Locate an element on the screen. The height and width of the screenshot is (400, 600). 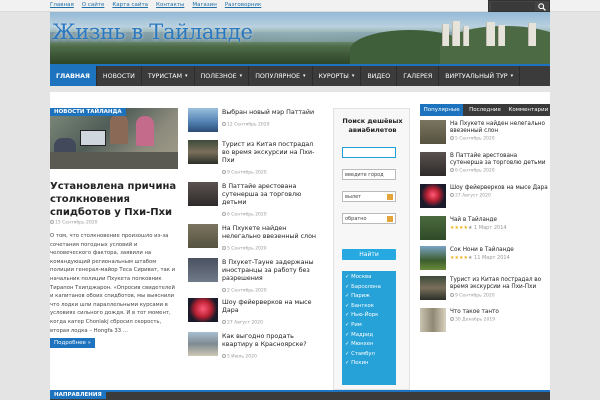
top-link-contacts: Контакты is located at coordinates (170, 5).